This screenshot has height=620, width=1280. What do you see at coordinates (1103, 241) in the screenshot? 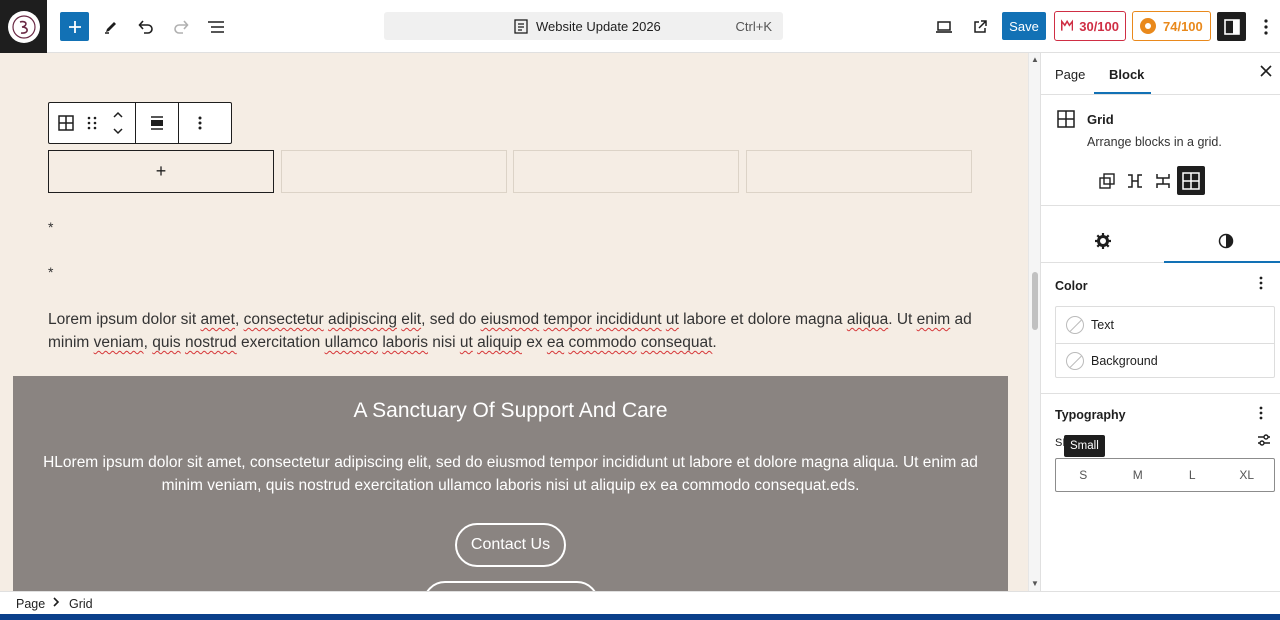
I see `gear-icon` at bounding box center [1103, 241].